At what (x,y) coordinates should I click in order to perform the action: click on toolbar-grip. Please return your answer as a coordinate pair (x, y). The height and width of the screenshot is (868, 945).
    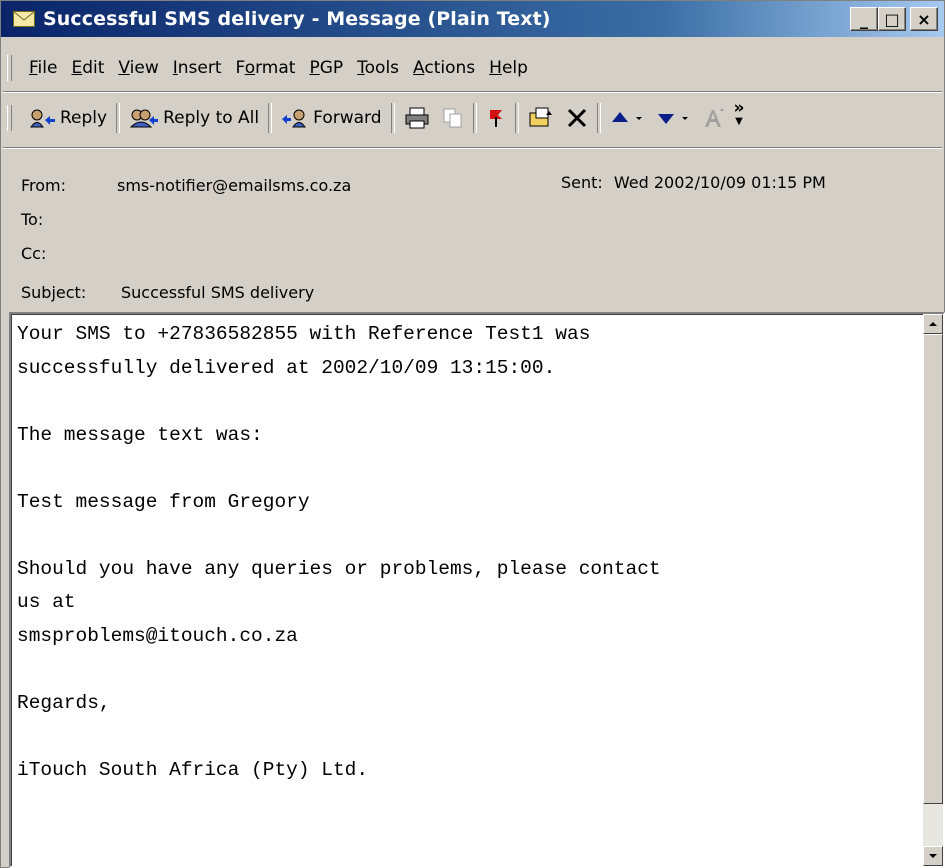
    Looking at the image, I should click on (9, 118).